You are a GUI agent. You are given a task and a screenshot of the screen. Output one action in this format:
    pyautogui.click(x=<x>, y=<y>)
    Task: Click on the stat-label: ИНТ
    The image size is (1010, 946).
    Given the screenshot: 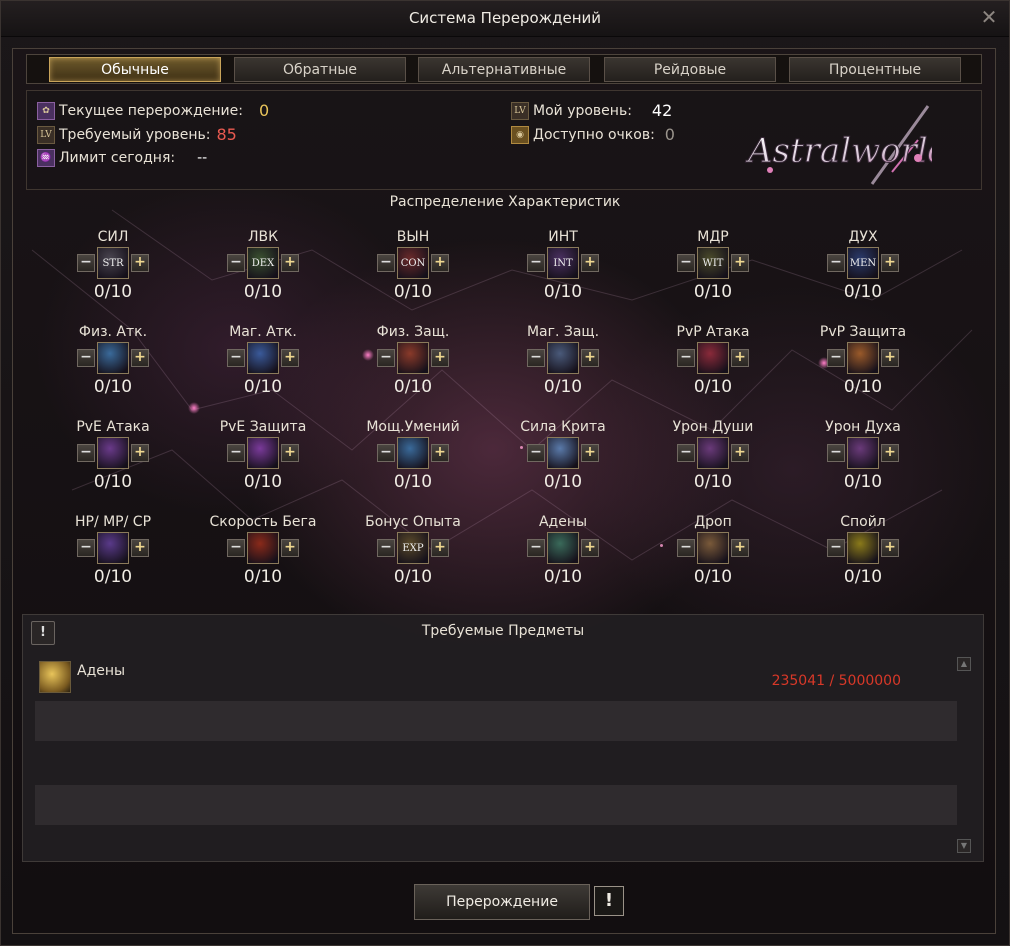 What is the action you would take?
    pyautogui.click(x=563, y=237)
    